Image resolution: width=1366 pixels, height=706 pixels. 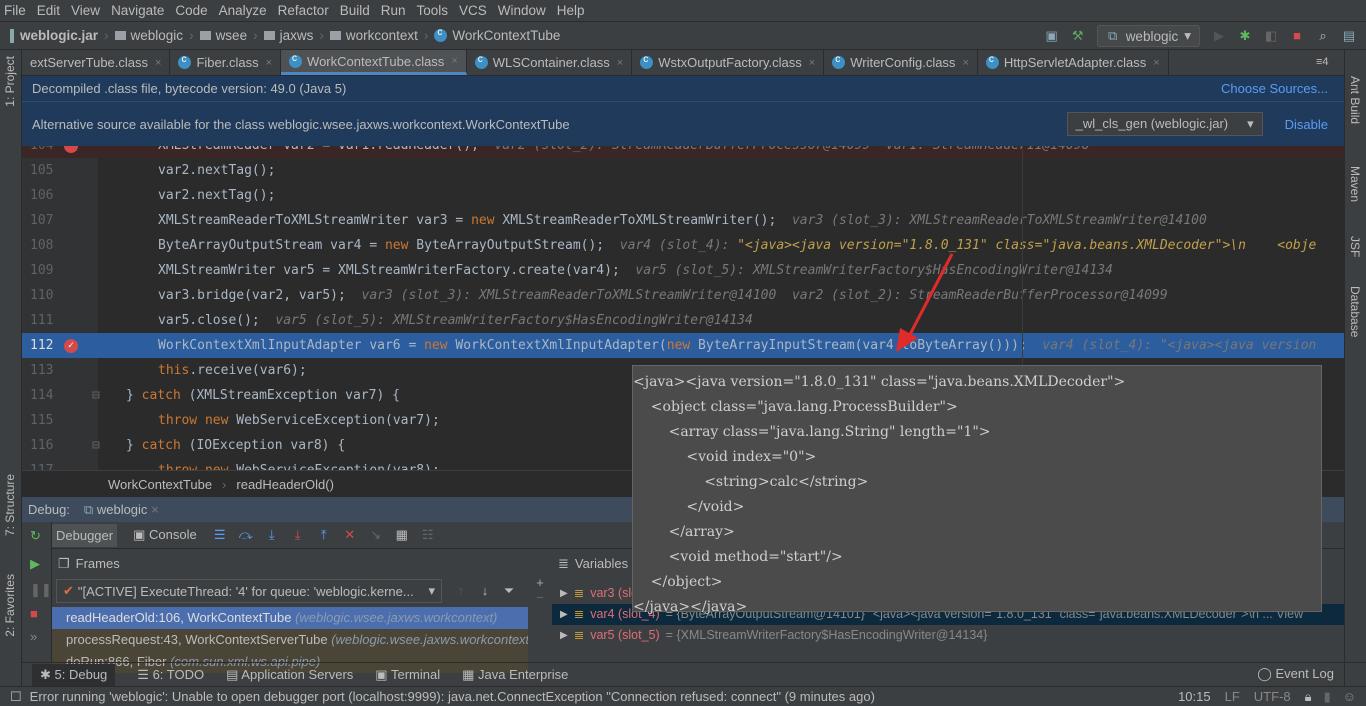 What do you see at coordinates (293, 35) in the screenshot?
I see `breadcrumb-item: jaxws ›` at bounding box center [293, 35].